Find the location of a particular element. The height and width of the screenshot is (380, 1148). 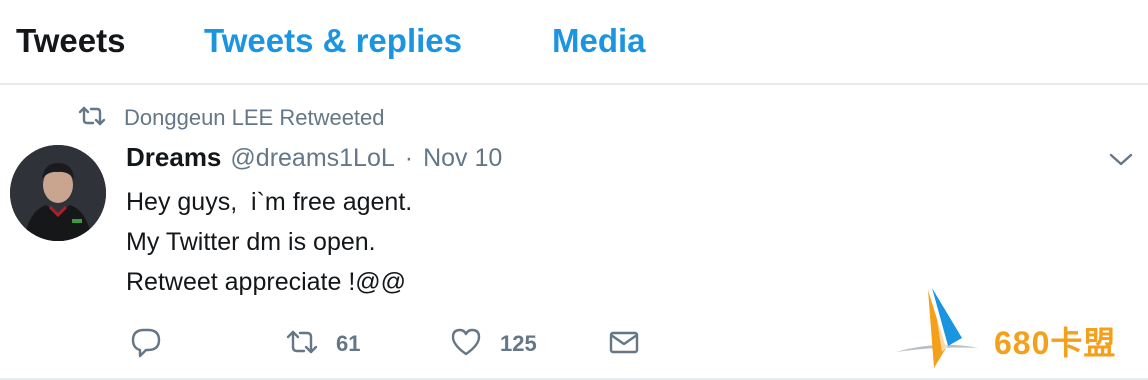

display-name: Dreams is located at coordinates (173, 157).